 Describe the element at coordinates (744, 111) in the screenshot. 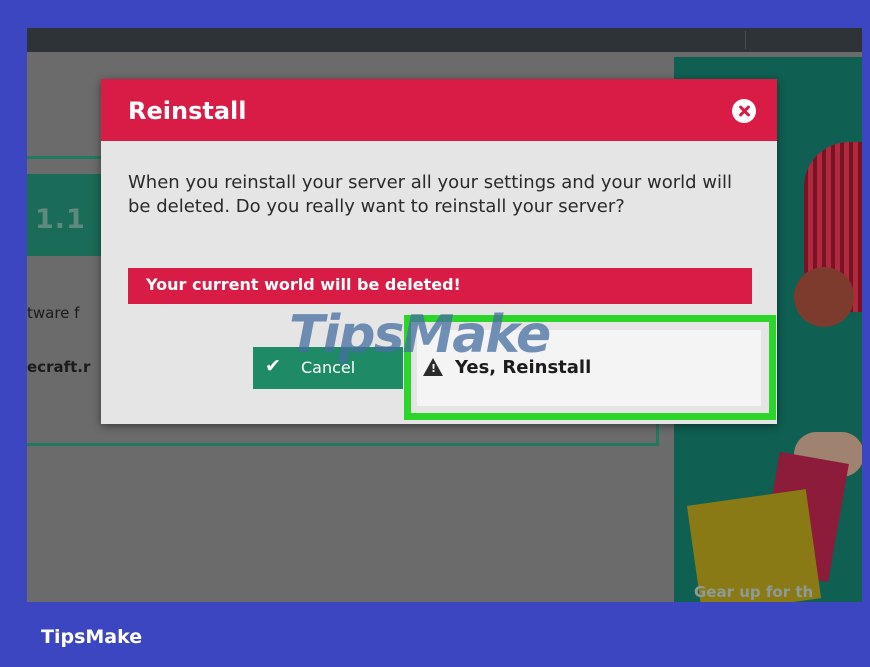

I see `close-circle-icon` at that location.